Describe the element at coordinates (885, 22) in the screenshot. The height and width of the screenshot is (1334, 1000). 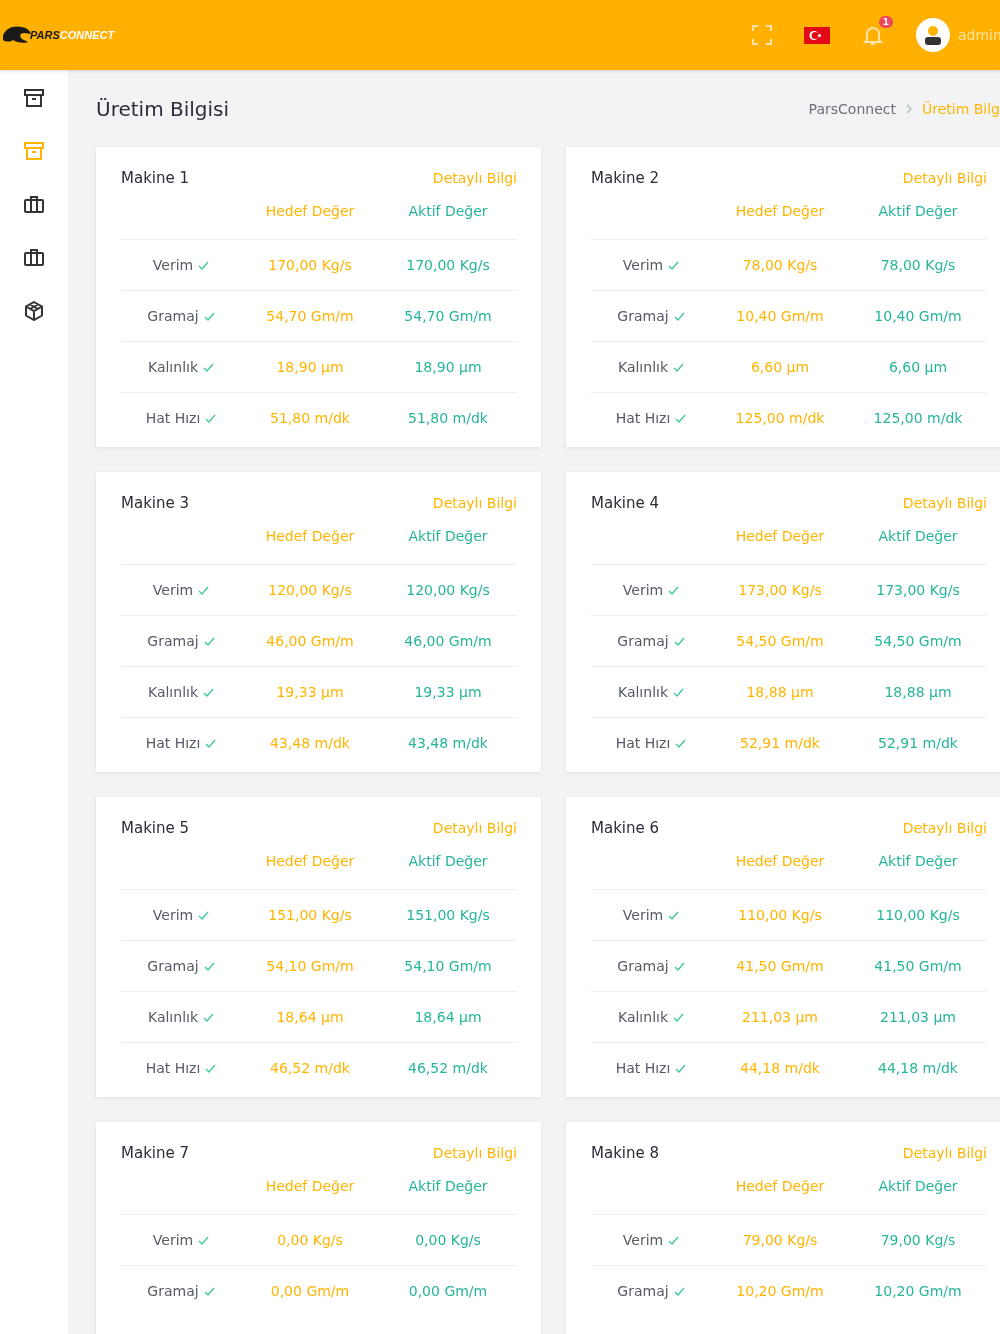
I see `notification-count: 1` at that location.